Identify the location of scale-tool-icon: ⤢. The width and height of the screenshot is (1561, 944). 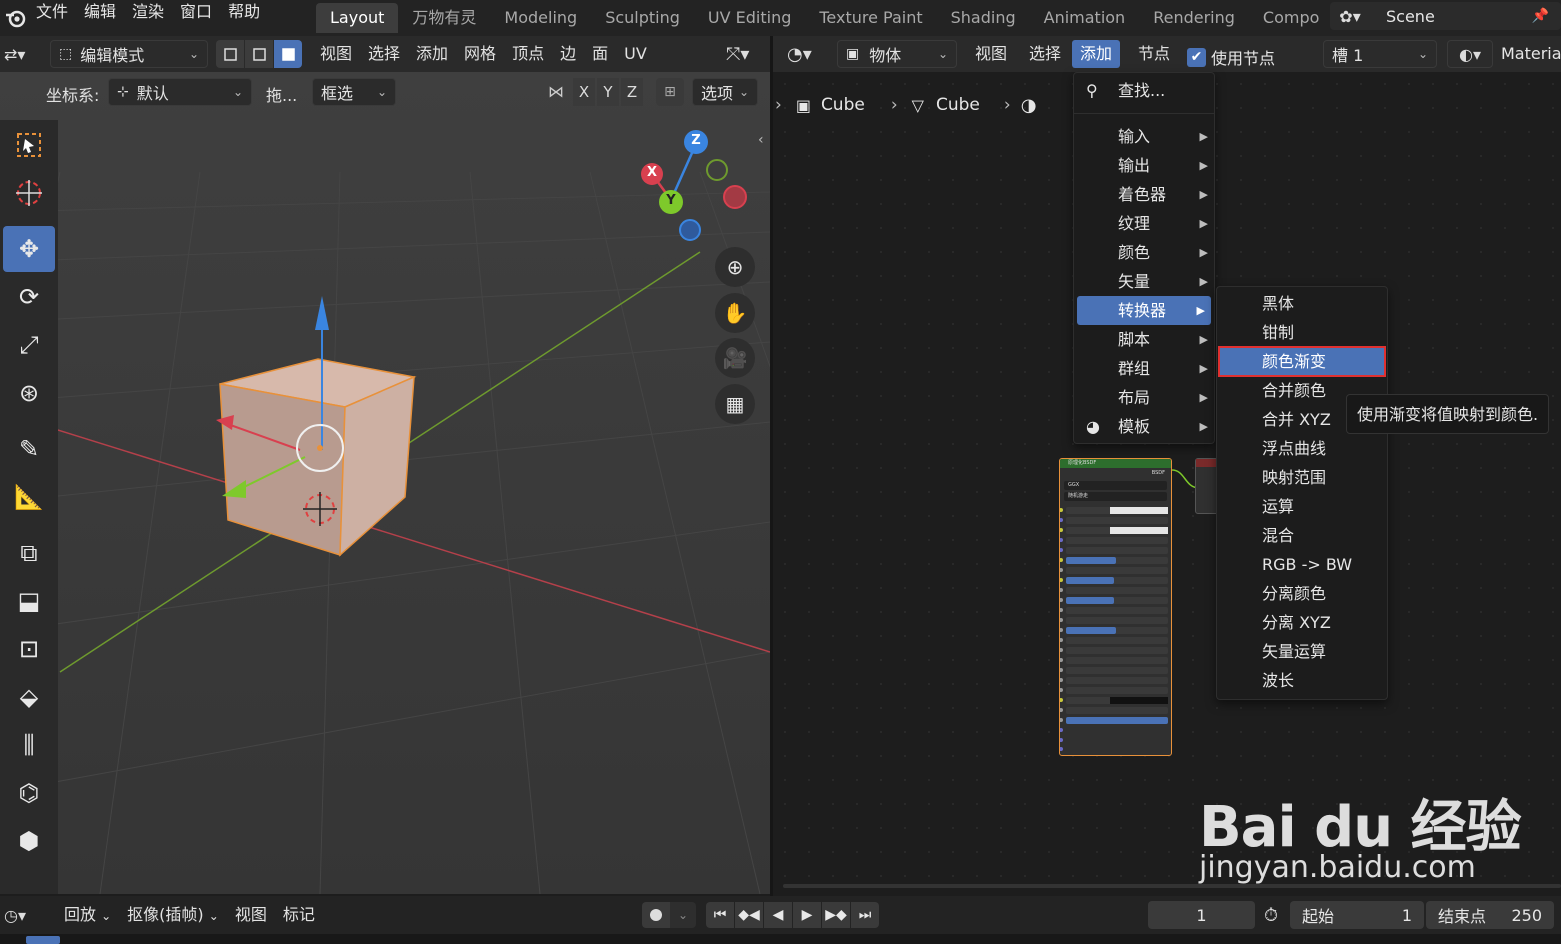
(29, 345).